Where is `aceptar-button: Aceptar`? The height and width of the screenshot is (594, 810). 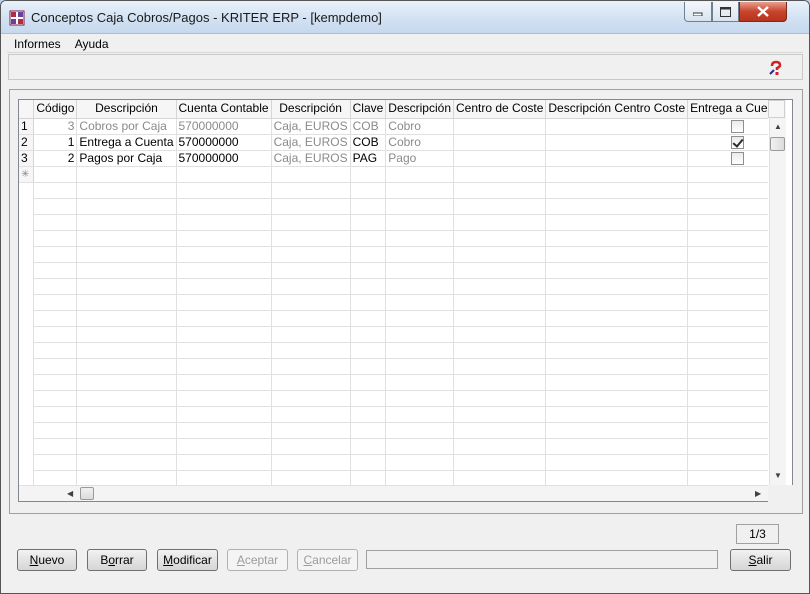 aceptar-button: Aceptar is located at coordinates (257, 560).